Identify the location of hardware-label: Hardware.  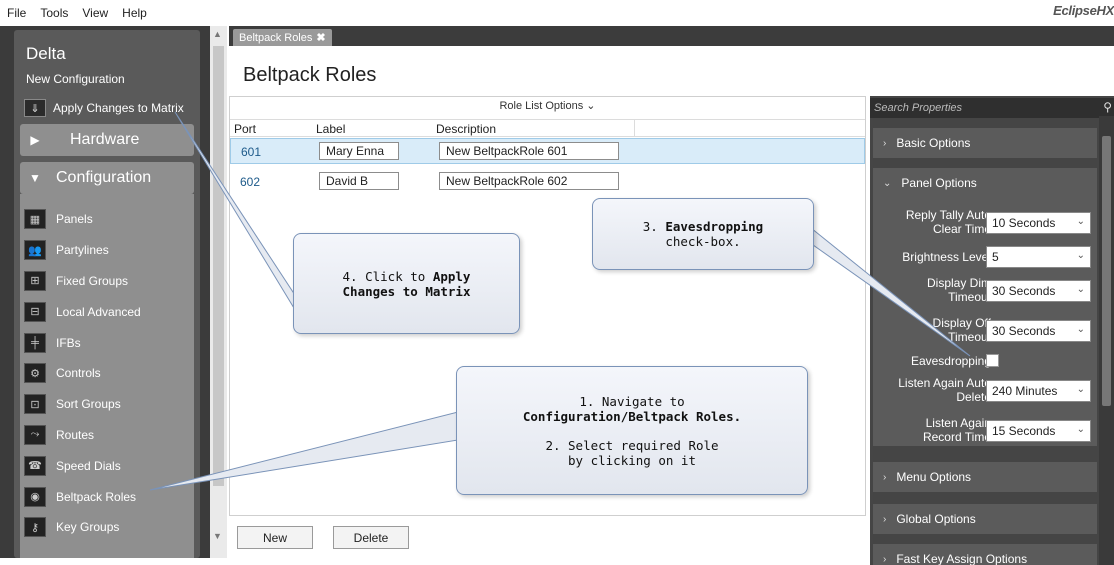
(105, 139).